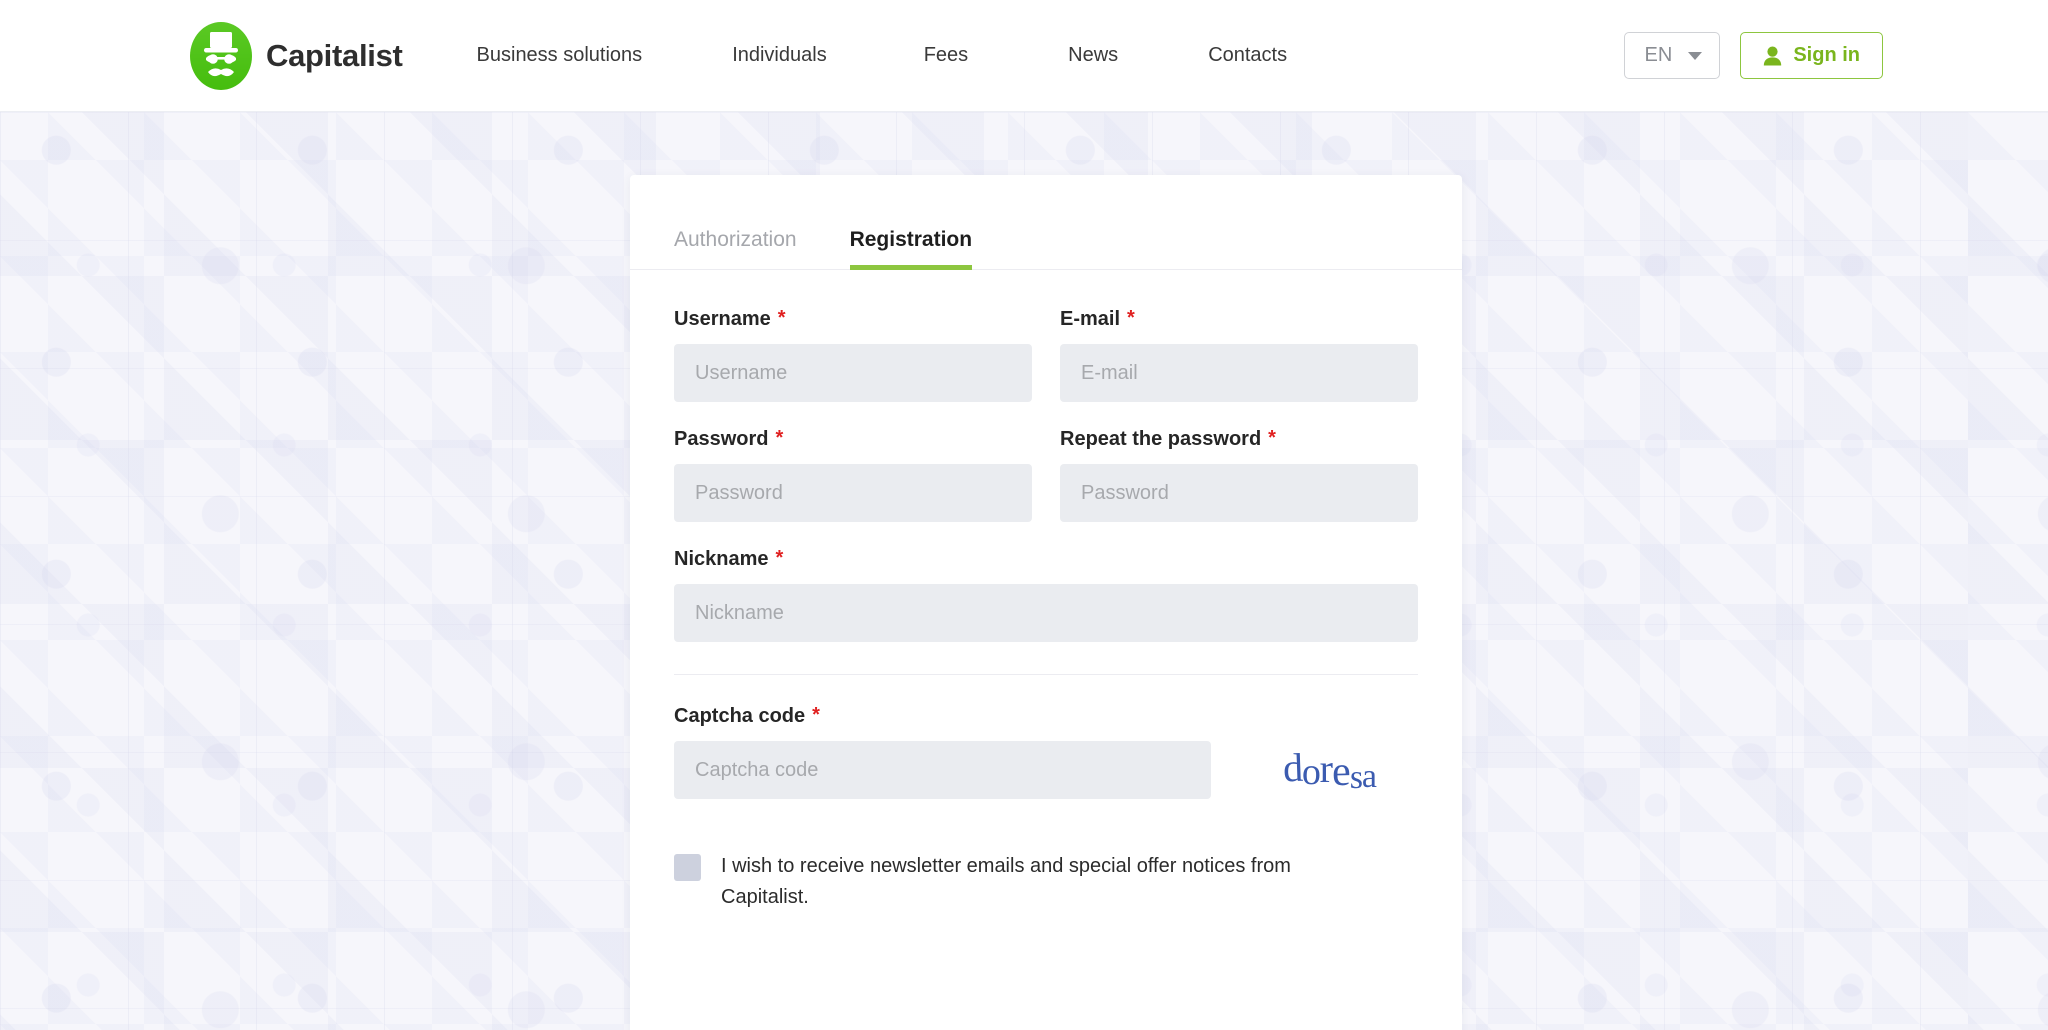 This screenshot has width=2048, height=1030. Describe the element at coordinates (1247, 55) in the screenshot. I see `nav-item-contacts: Contacts` at that location.